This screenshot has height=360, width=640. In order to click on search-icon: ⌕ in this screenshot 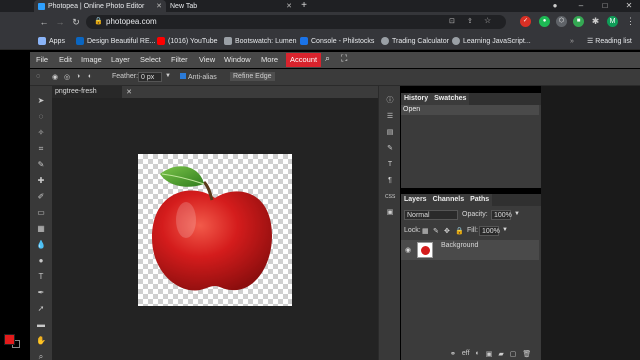, I will do `click(327, 58)`.